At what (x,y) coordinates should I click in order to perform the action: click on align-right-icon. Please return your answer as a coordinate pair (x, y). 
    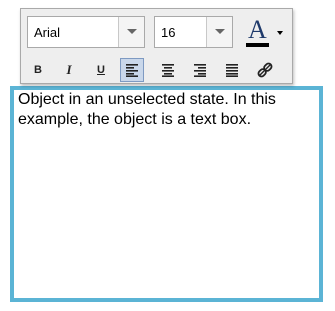
    Looking at the image, I should click on (200, 70).